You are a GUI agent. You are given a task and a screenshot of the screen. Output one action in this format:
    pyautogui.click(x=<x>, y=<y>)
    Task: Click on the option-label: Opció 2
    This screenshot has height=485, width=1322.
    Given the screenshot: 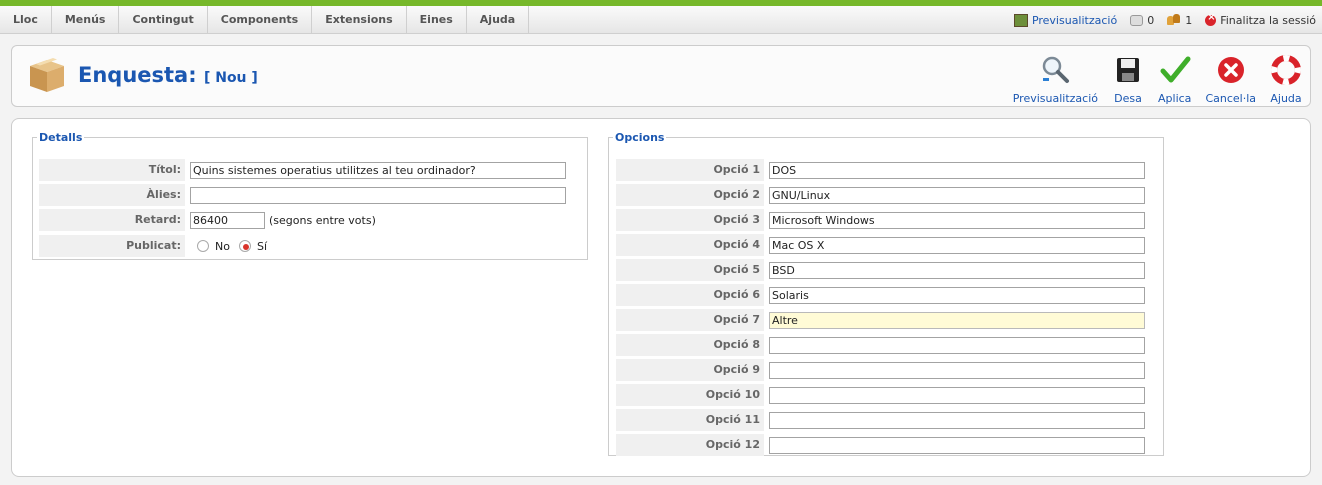 What is the action you would take?
    pyautogui.click(x=690, y=195)
    